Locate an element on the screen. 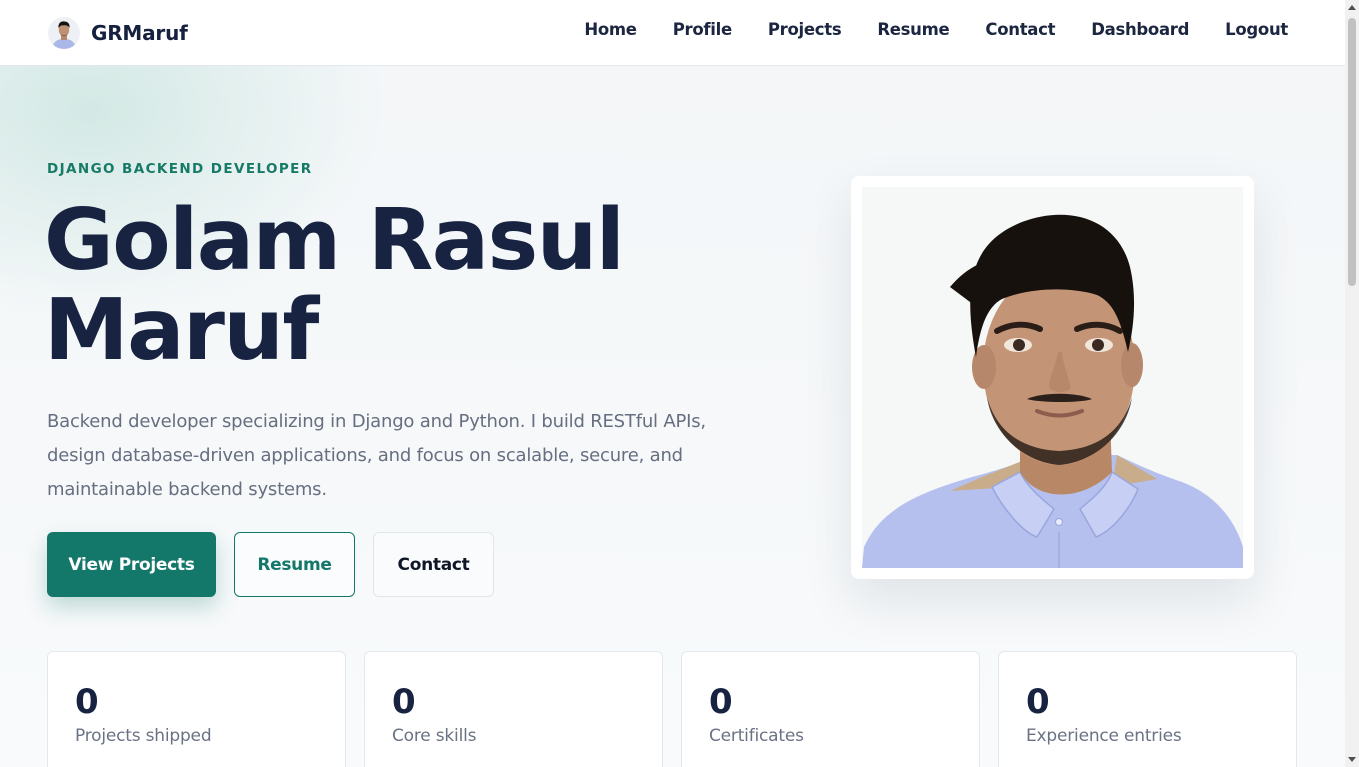 The image size is (1359, 767). resume-button: Resume is located at coordinates (294, 564).